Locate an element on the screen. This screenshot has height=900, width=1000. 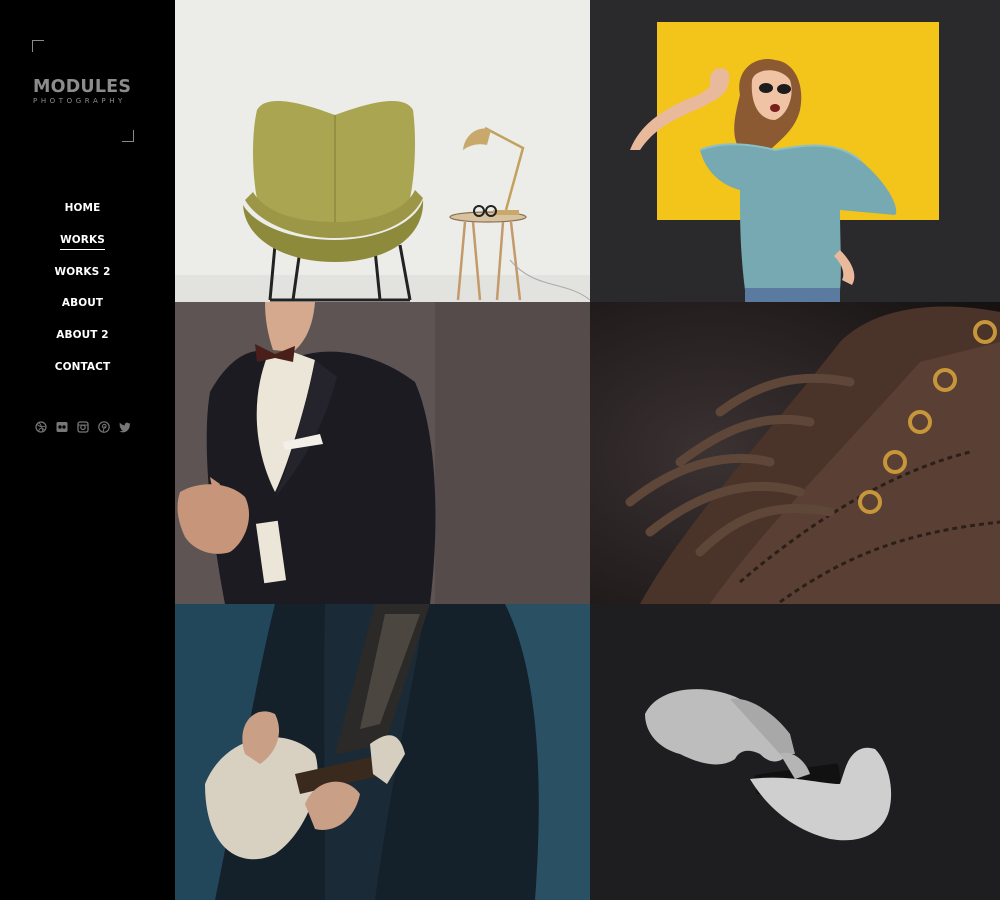
woman-yellow-image is located at coordinates (795, 151).